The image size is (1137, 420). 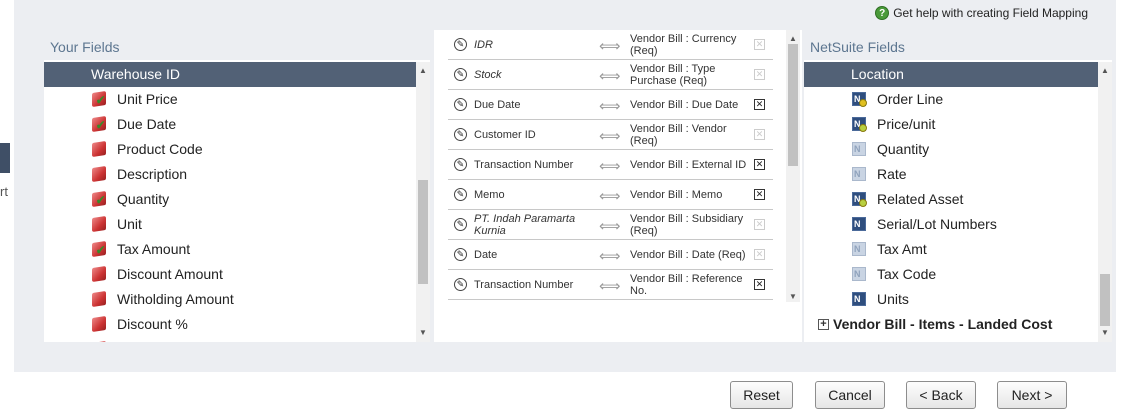 What do you see at coordinates (610, 135) in the screenshot?
I see `mapping-row: ✎ Customer ID ⟺ Vendor Bill : Vendor (Req) ✕` at bounding box center [610, 135].